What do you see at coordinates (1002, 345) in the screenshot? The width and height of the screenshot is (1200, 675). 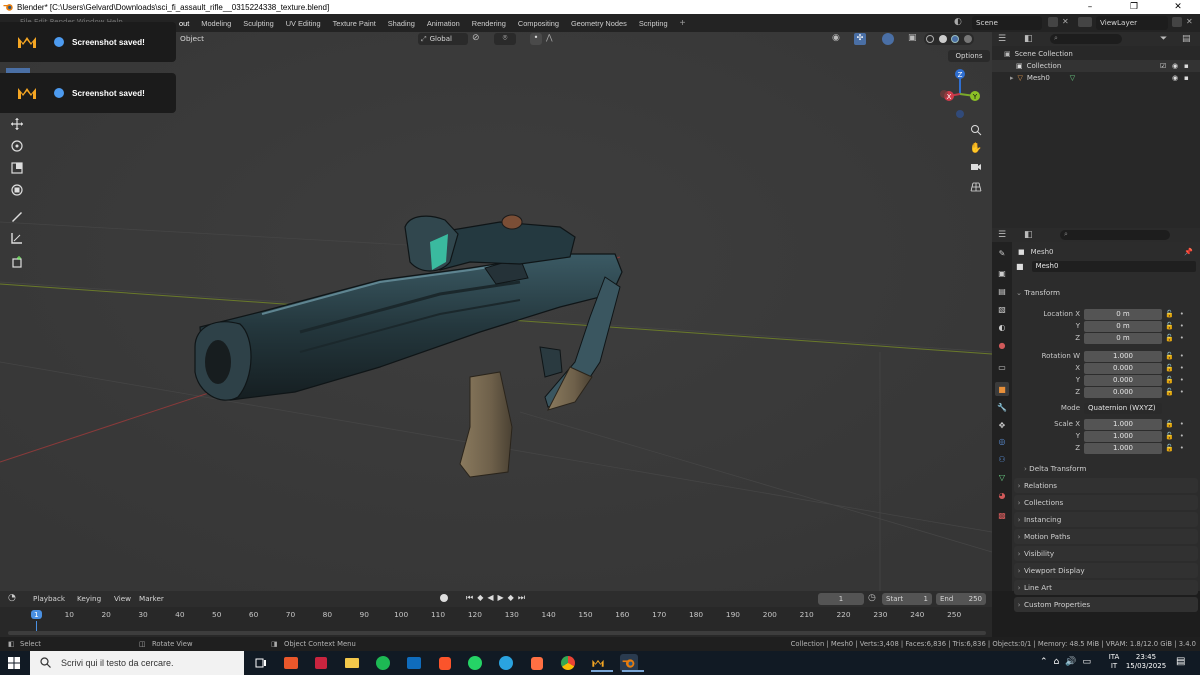 I see `world-tab-icon: ●` at bounding box center [1002, 345].